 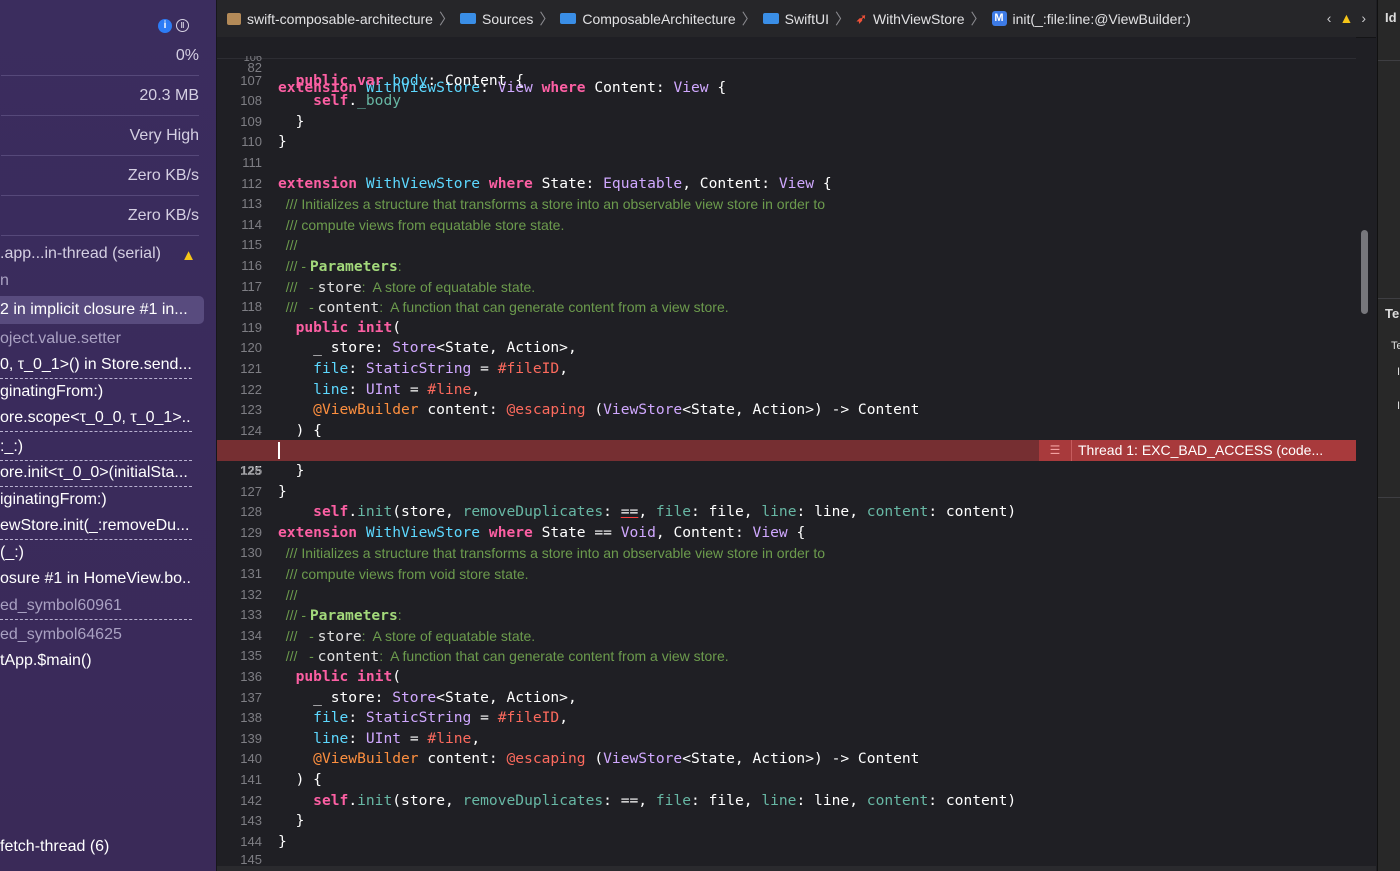 What do you see at coordinates (96, 608) in the screenshot?
I see `stack-frame: ed_symbol60961` at bounding box center [96, 608].